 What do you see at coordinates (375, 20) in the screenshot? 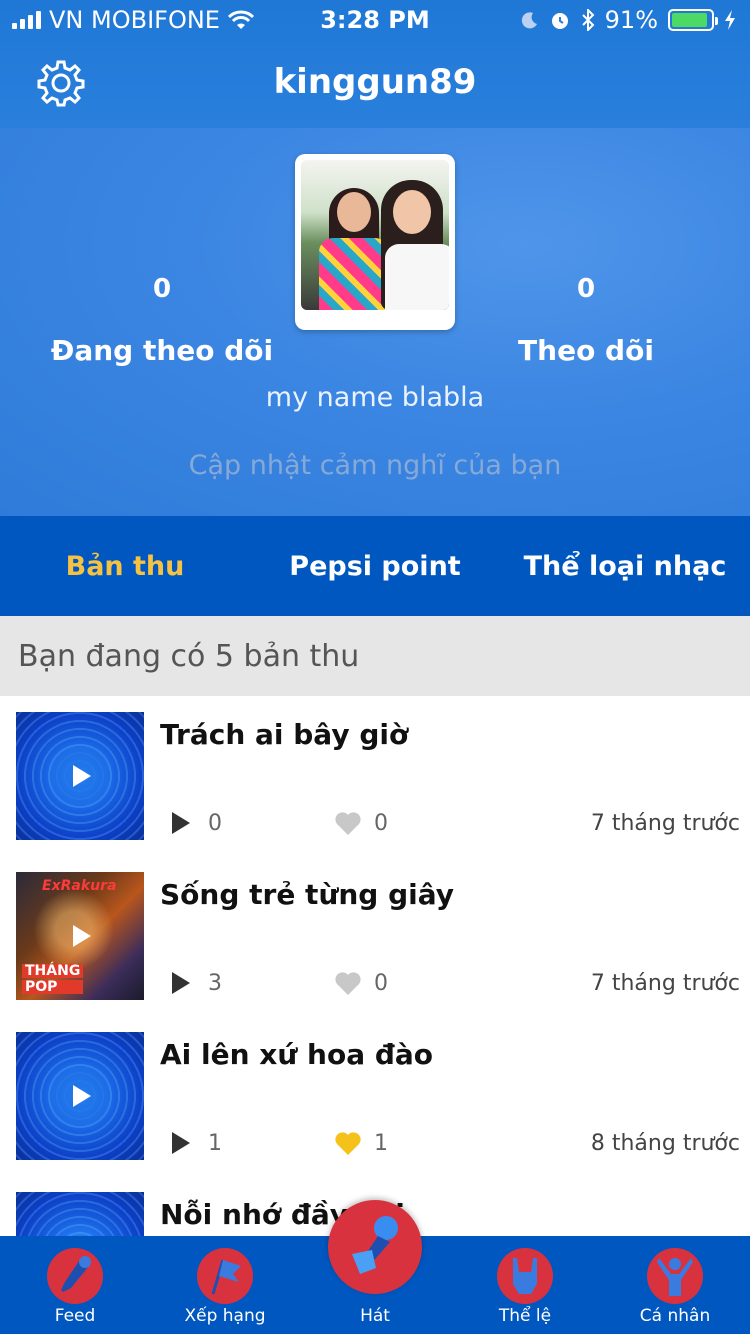
I see `status-bar: VN MOBIFONE 3:28 PM 91%` at bounding box center [375, 20].